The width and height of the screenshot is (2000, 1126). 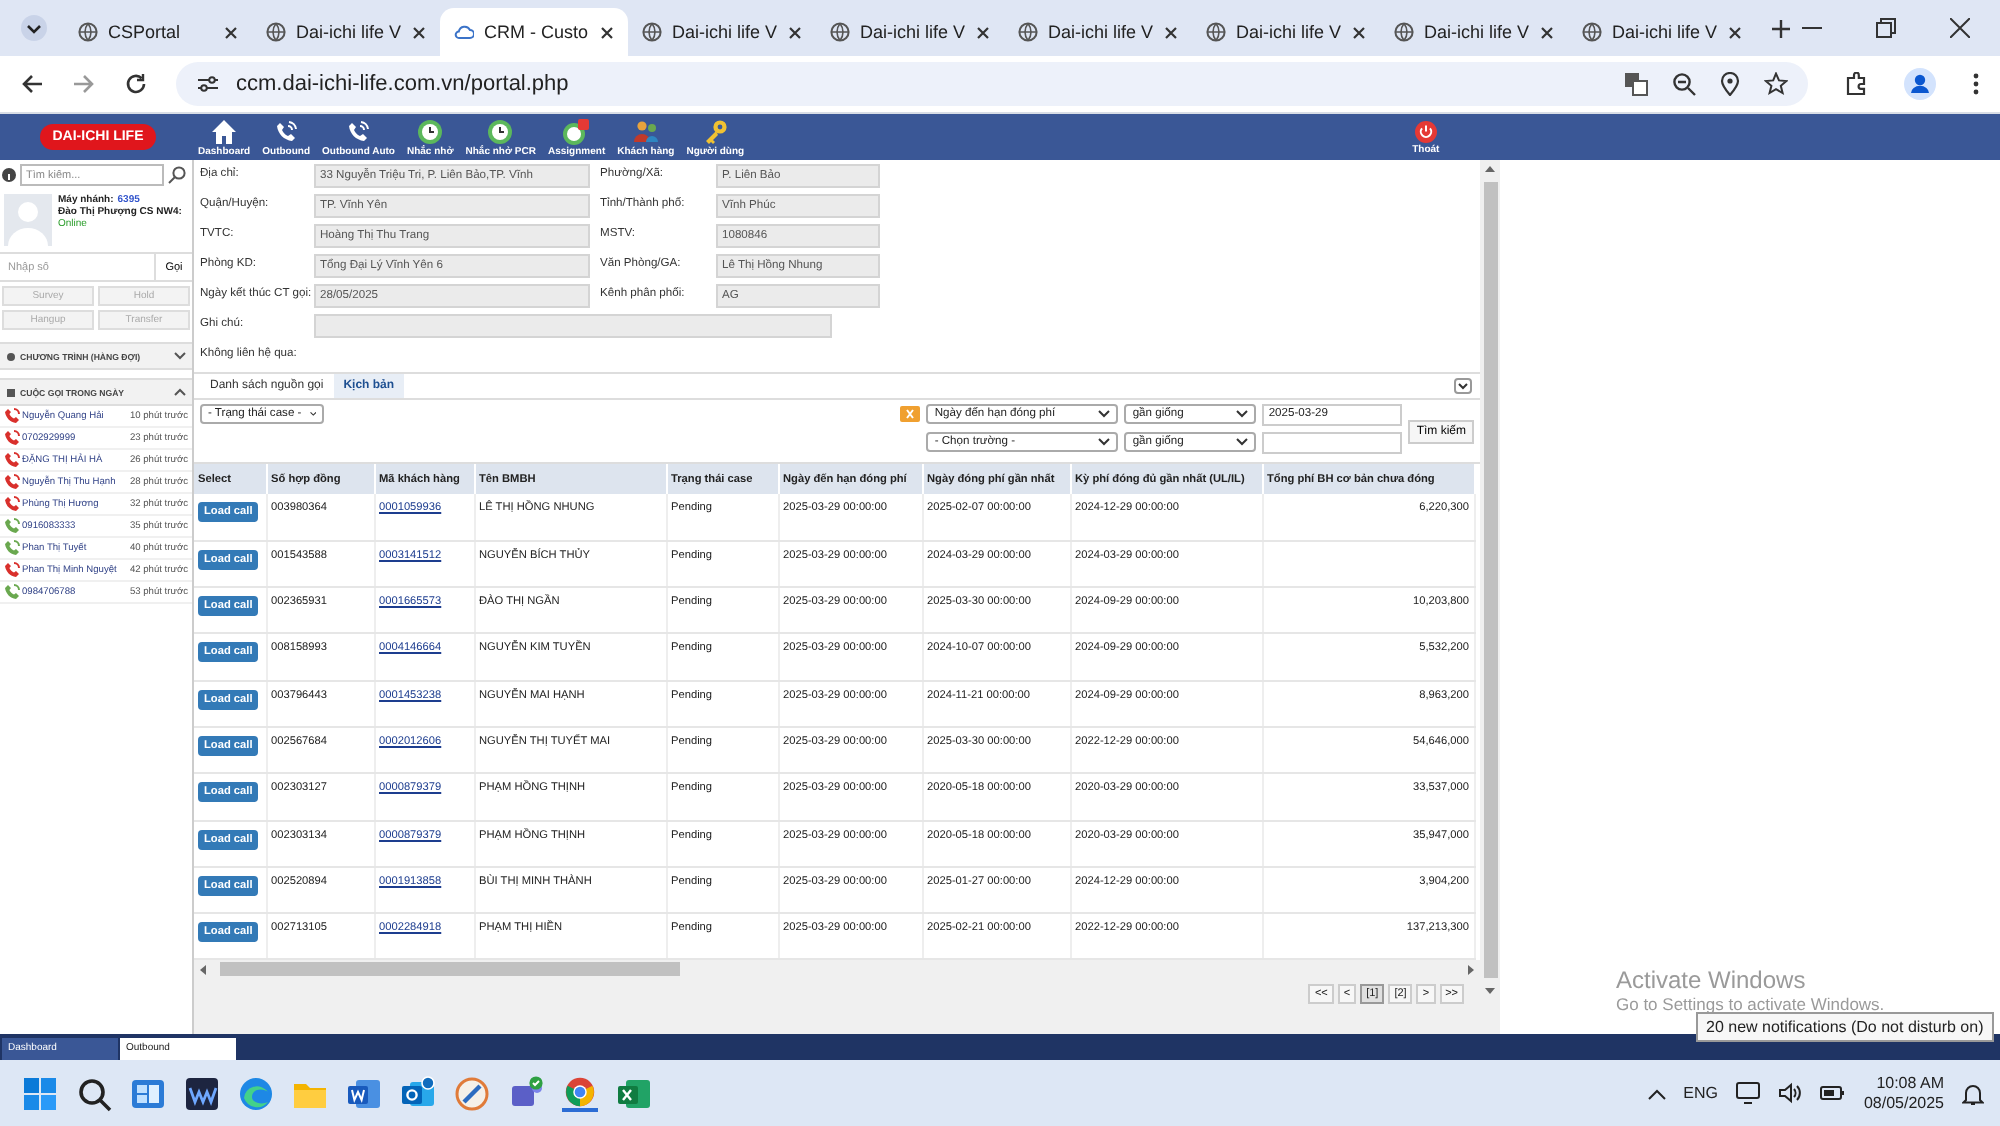 I want to click on home-icon, so click(x=224, y=131).